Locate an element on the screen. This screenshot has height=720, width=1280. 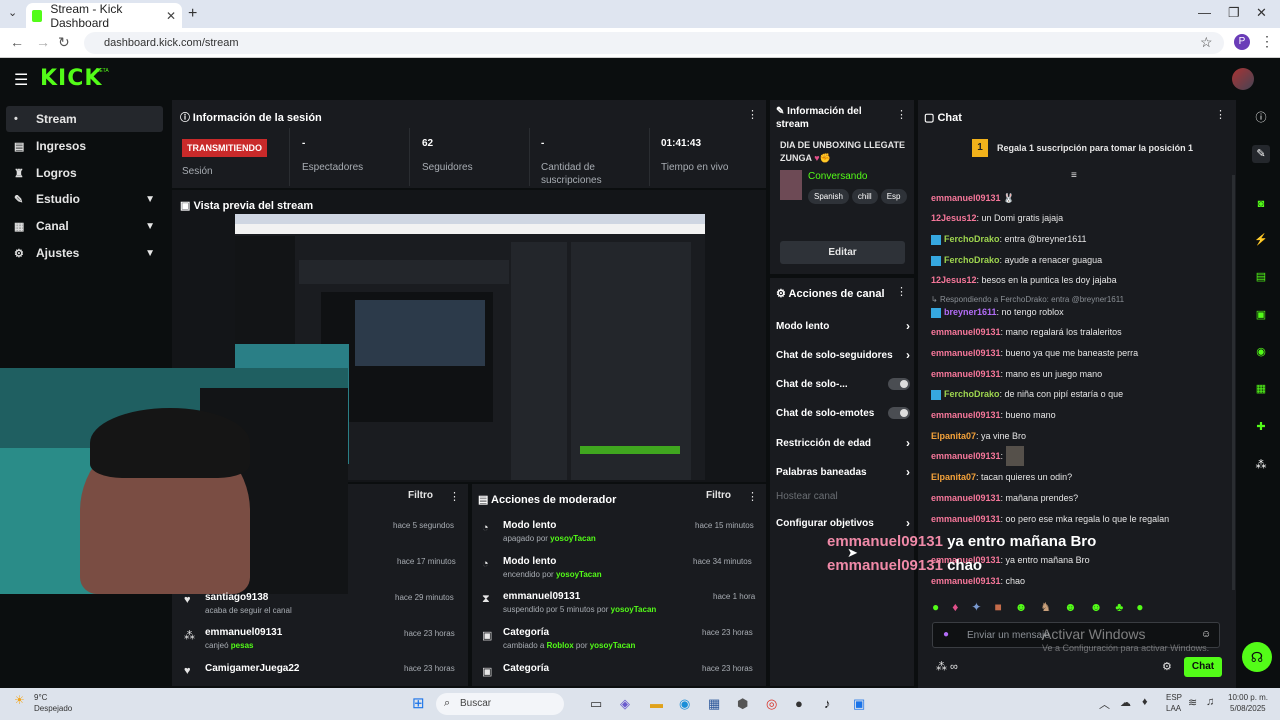
sidebar-item-ingresos: ▤ Ingresos is located at coordinates (84, 146).